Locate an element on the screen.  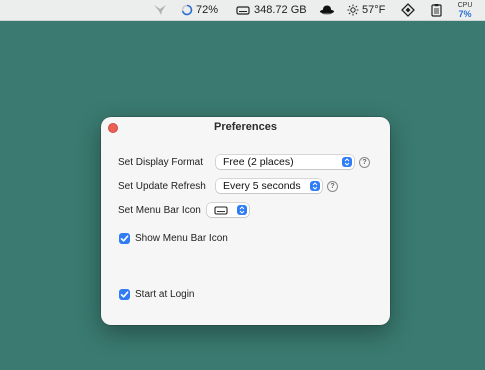
sun-icon is located at coordinates (353, 10).